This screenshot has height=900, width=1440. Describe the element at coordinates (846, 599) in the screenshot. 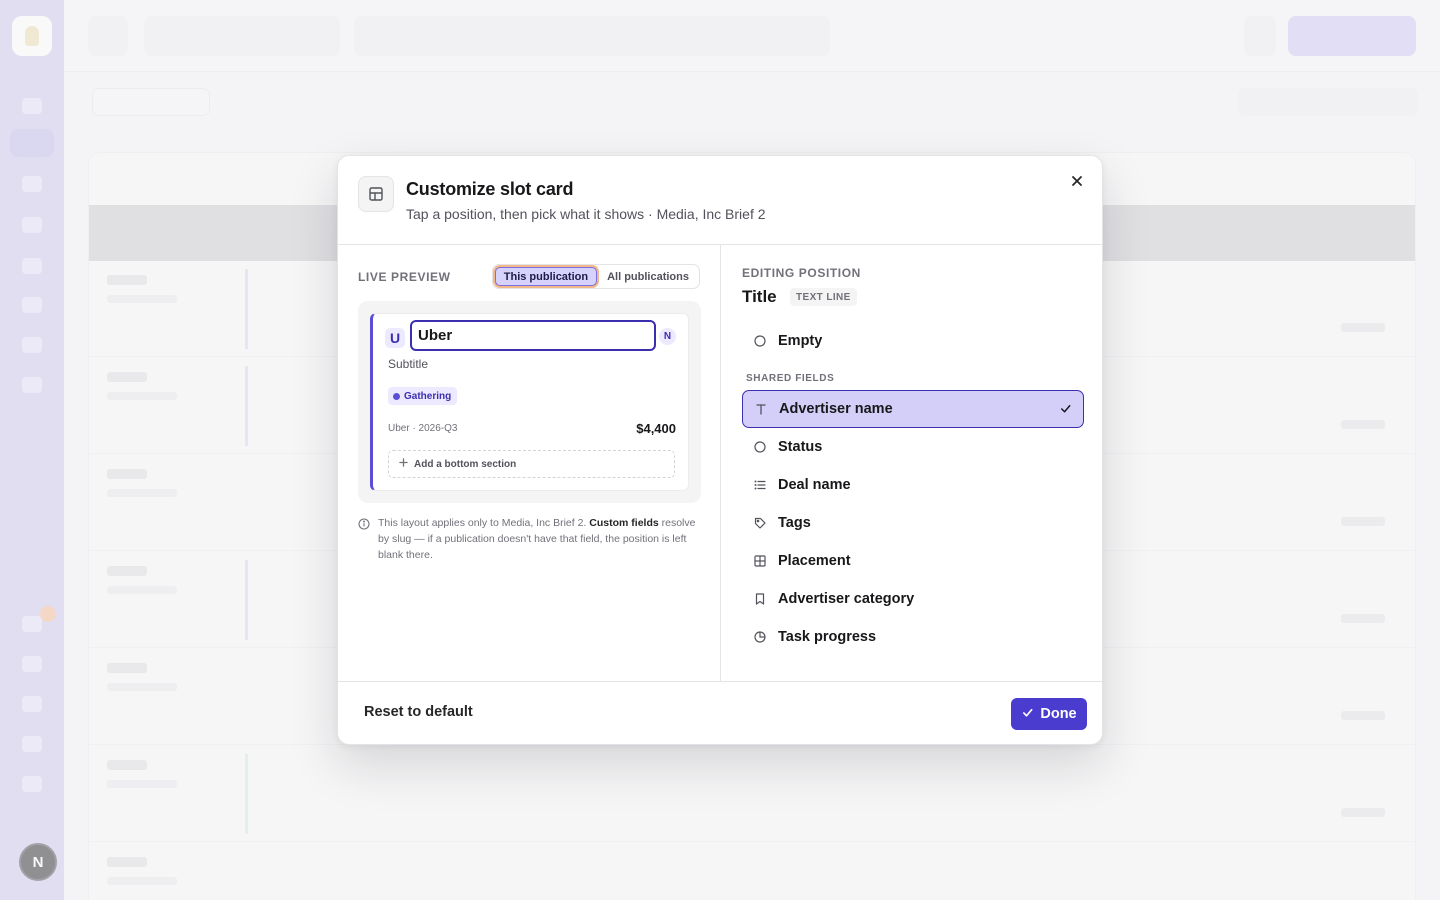

I see `option-label: Advertiser category` at that location.